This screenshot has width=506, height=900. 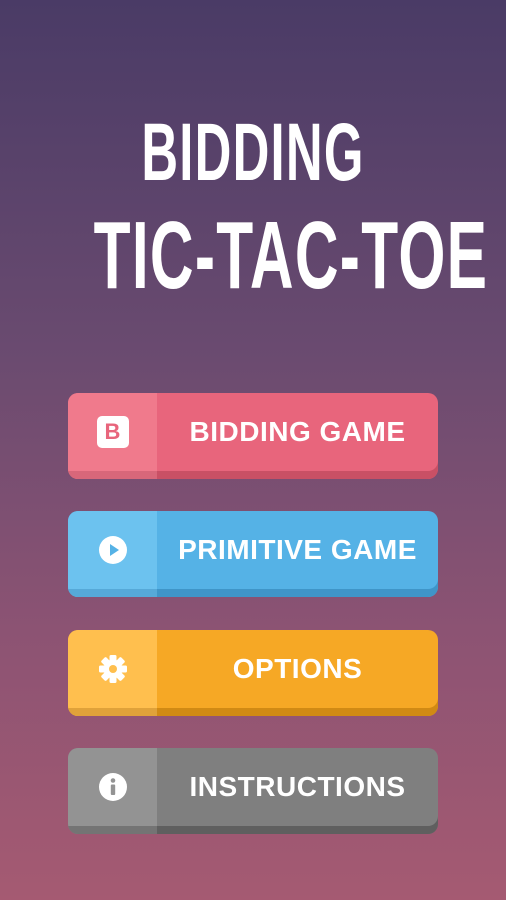 I want to click on primitive-game-icon-box, so click(x=112, y=554).